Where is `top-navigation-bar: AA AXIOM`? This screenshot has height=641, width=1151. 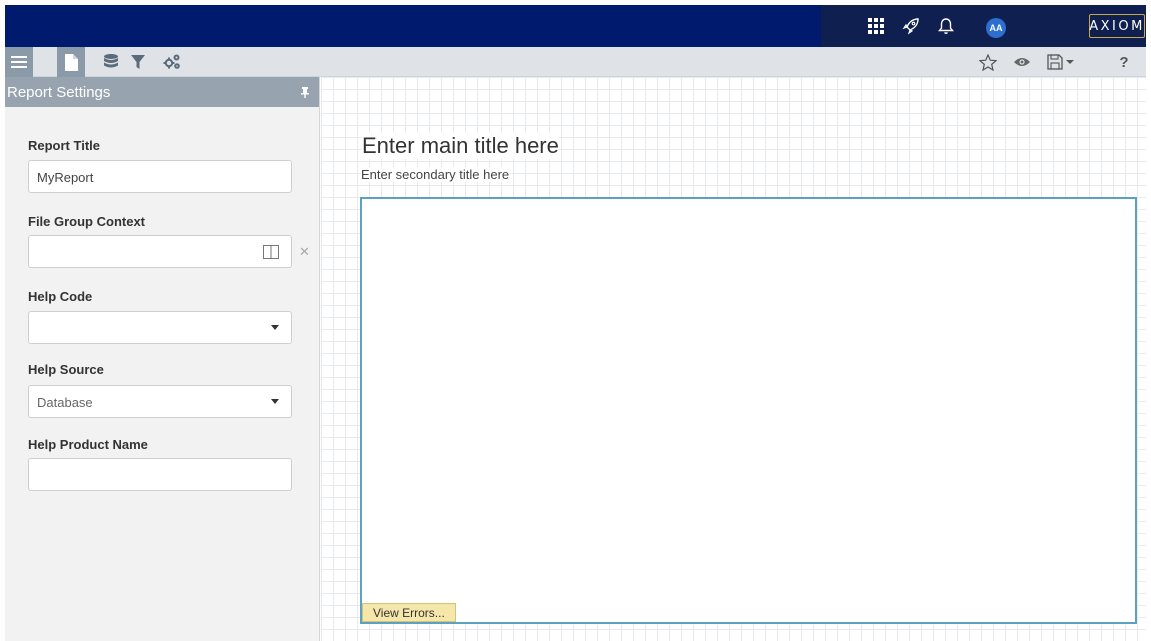
top-navigation-bar: AA AXIOM is located at coordinates (575, 26).